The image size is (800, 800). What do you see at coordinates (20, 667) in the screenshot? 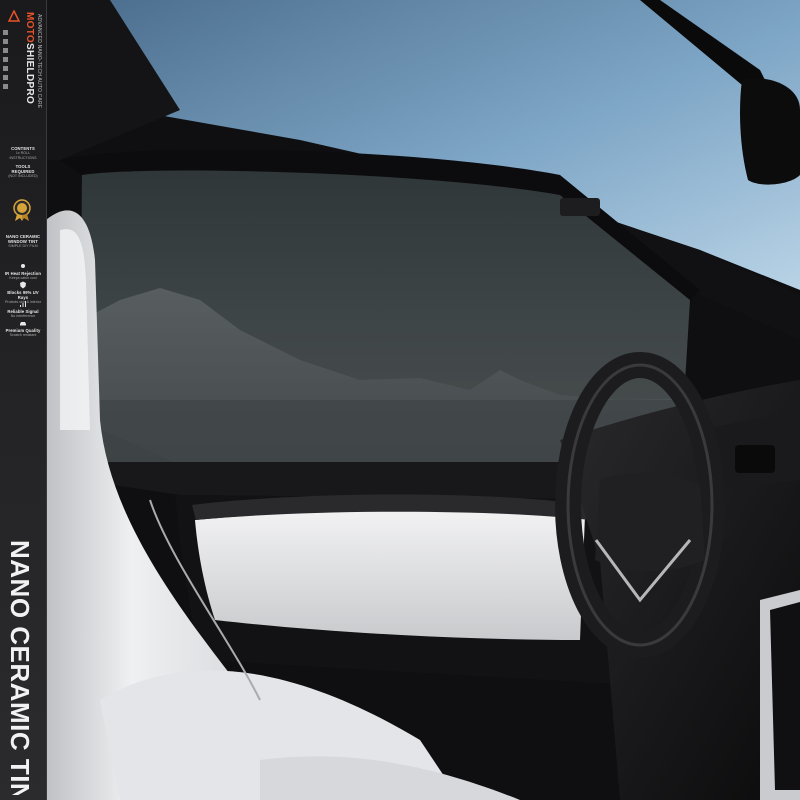
I see `large-product-label-text: NANO CERAMIC TINT` at bounding box center [20, 667].